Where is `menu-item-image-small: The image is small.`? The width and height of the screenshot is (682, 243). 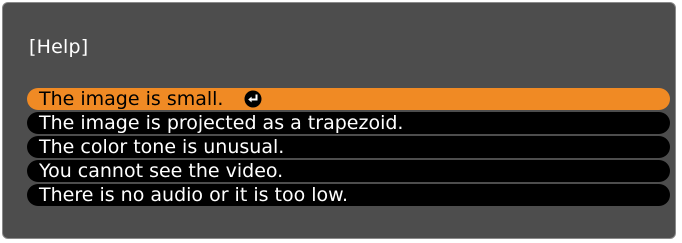
menu-item-image-small: The image is small. is located at coordinates (348, 99).